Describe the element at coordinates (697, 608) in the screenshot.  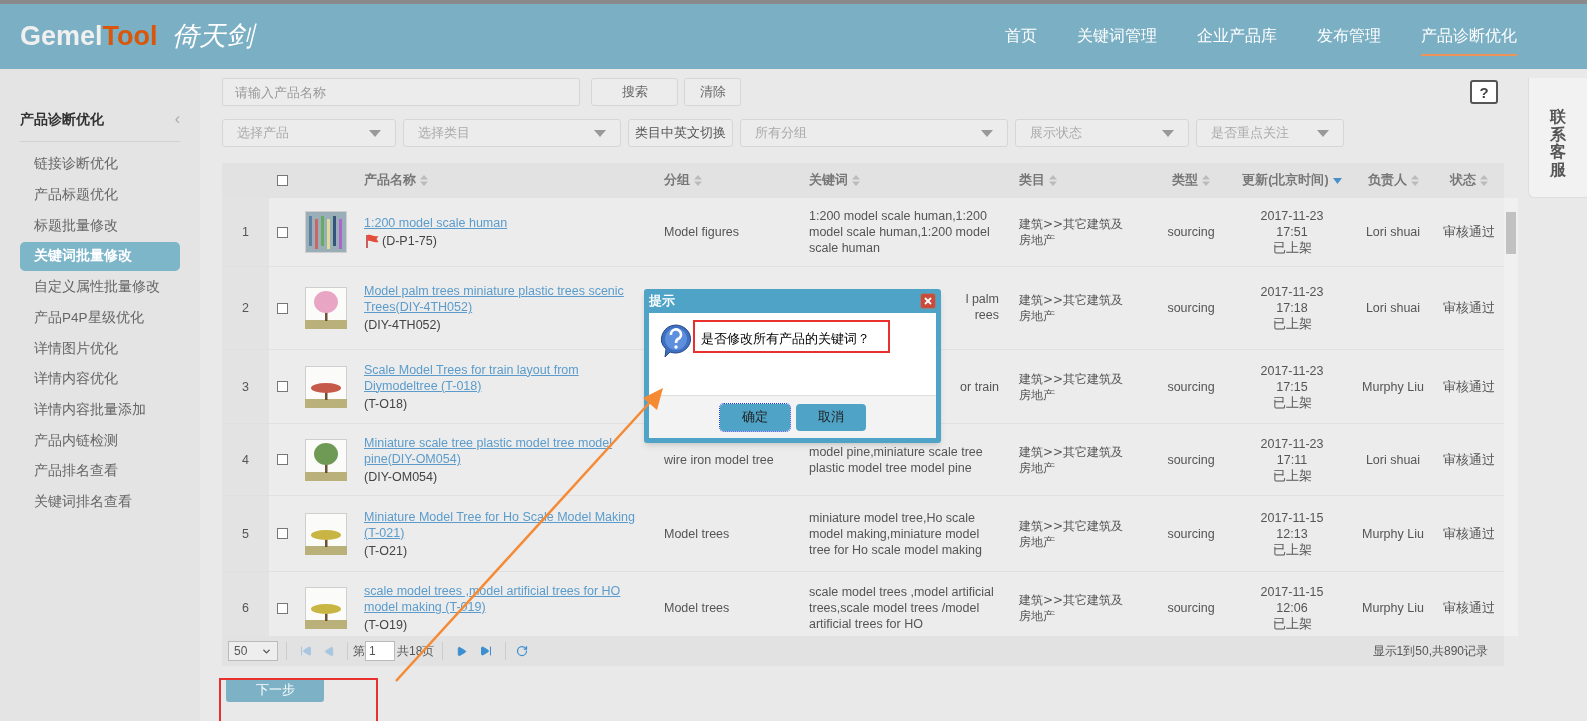
I see `group-text: Model trees` at that location.